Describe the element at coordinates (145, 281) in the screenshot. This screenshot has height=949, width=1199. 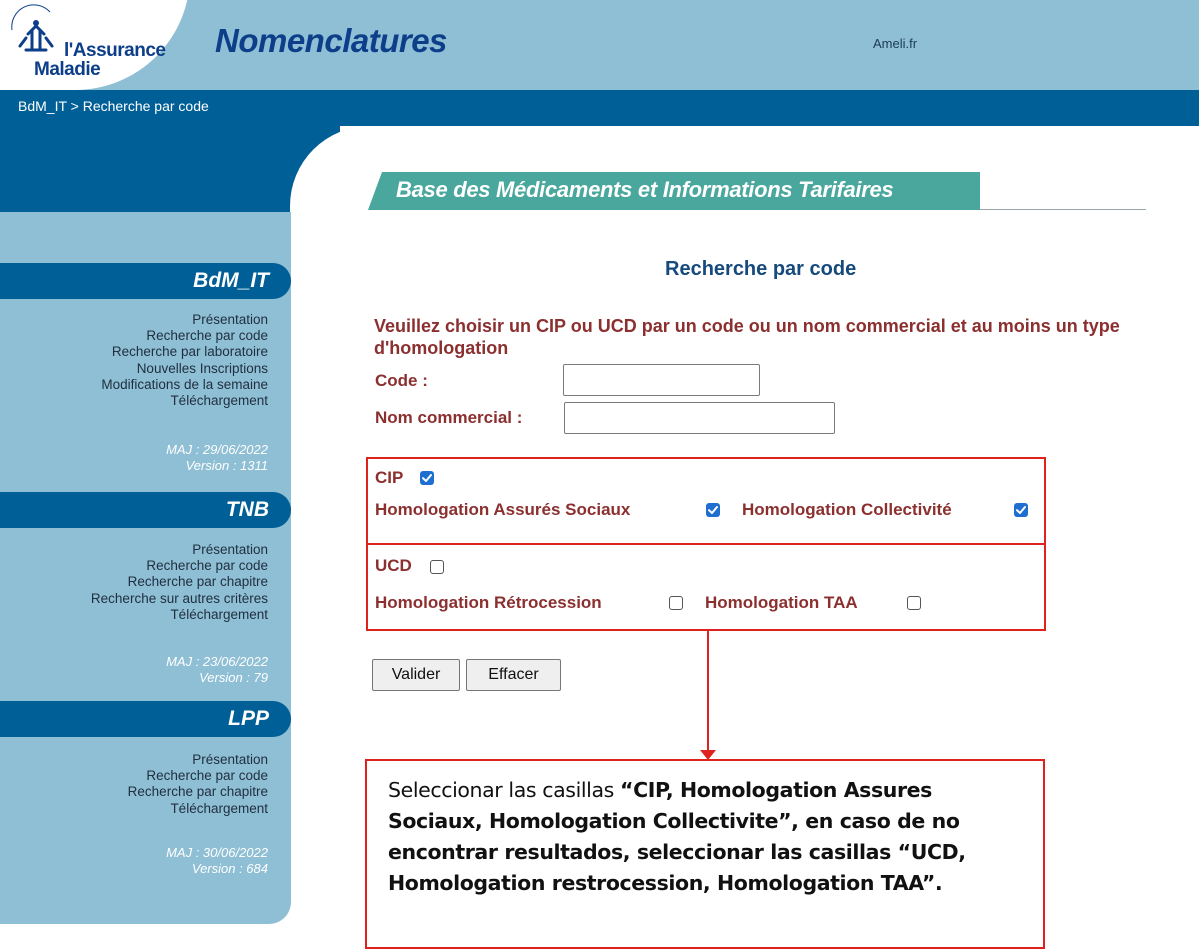
I see `sidebar-section-bdm-it: BdM_IT` at that location.